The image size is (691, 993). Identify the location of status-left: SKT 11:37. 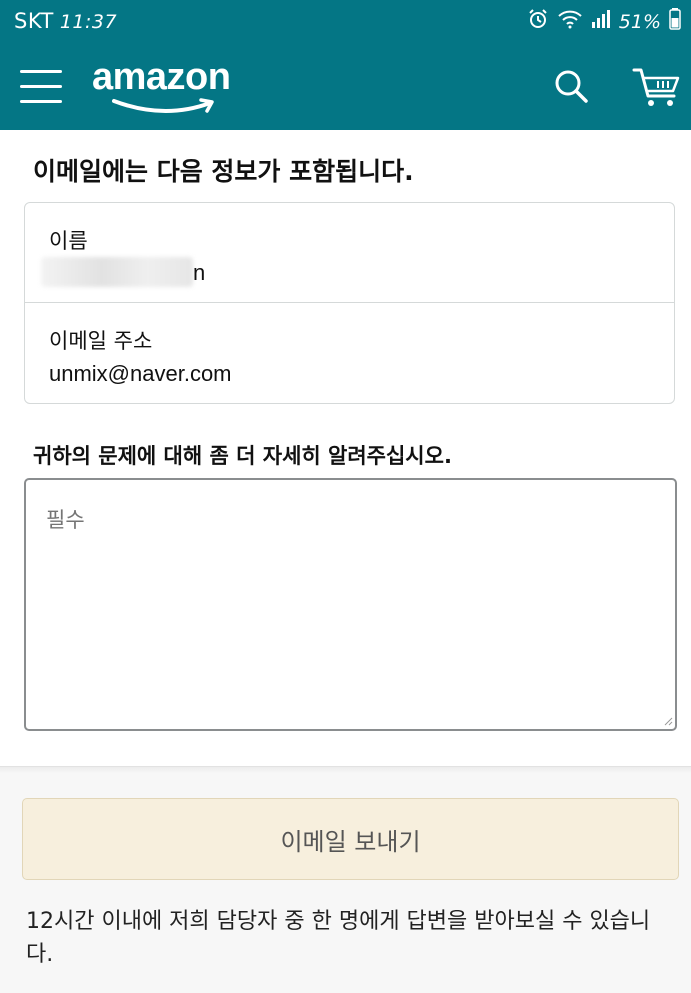
(65, 21).